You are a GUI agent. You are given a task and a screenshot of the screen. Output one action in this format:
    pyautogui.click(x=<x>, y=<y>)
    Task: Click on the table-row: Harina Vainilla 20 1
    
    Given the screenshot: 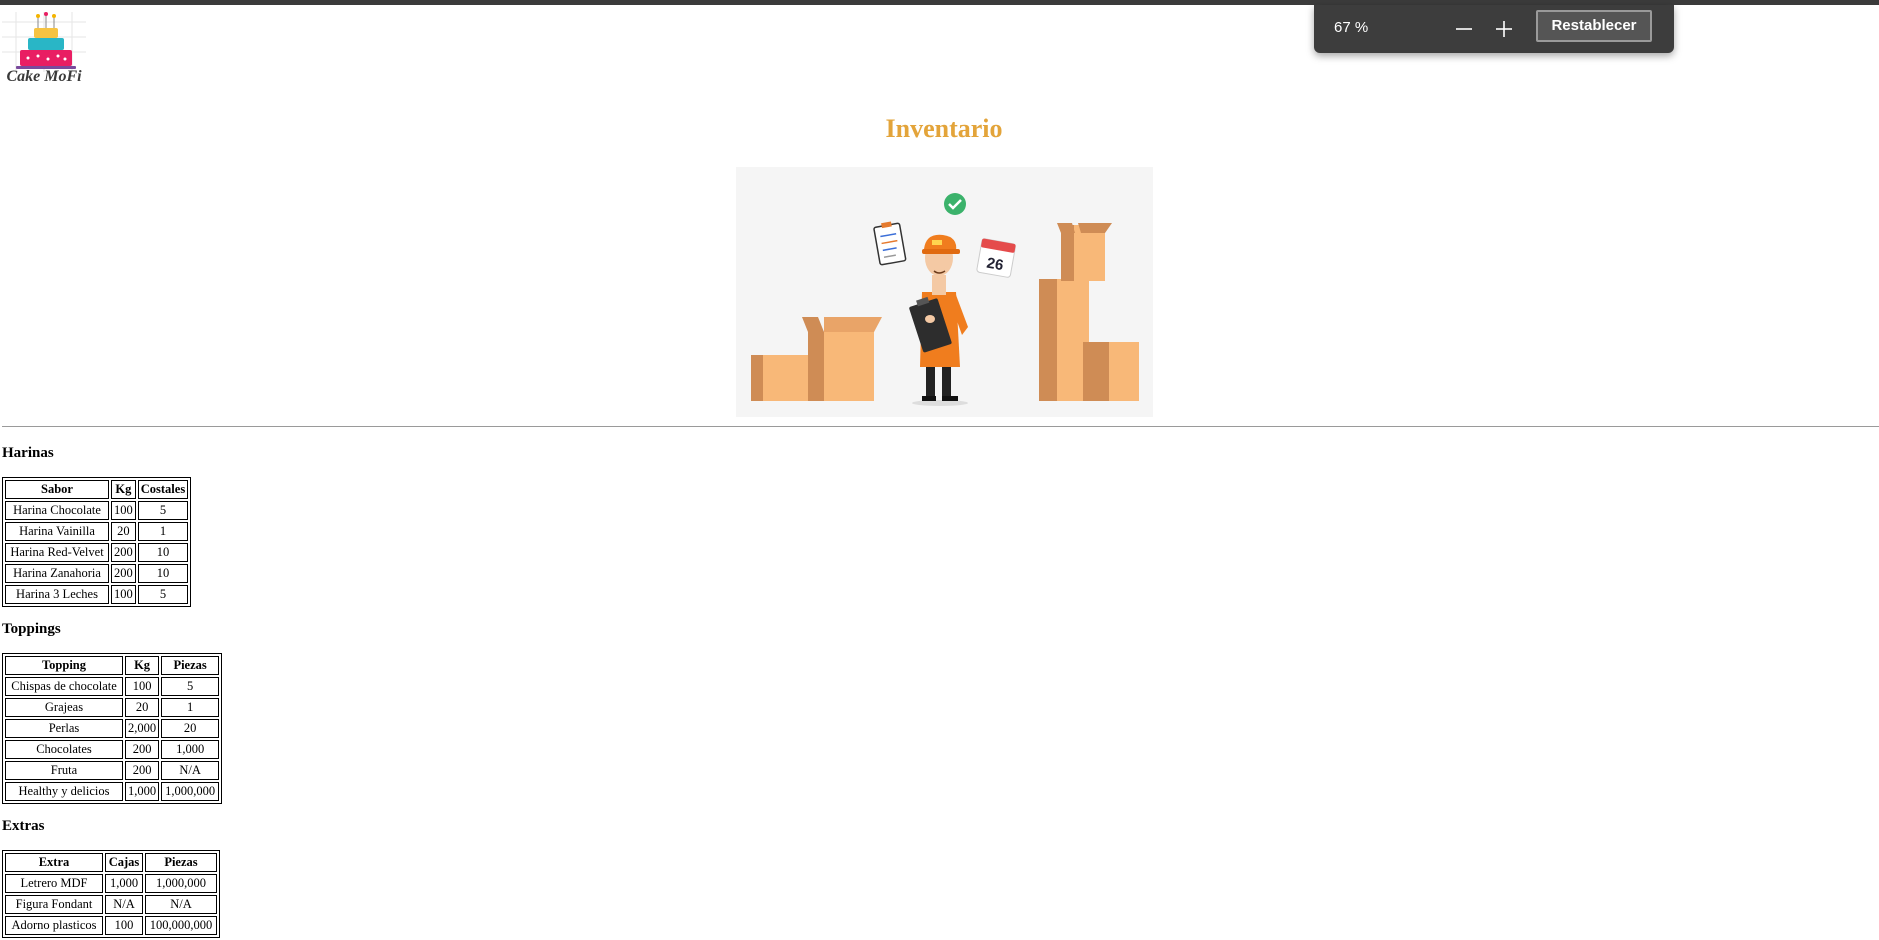 What is the action you would take?
    pyautogui.click(x=97, y=531)
    